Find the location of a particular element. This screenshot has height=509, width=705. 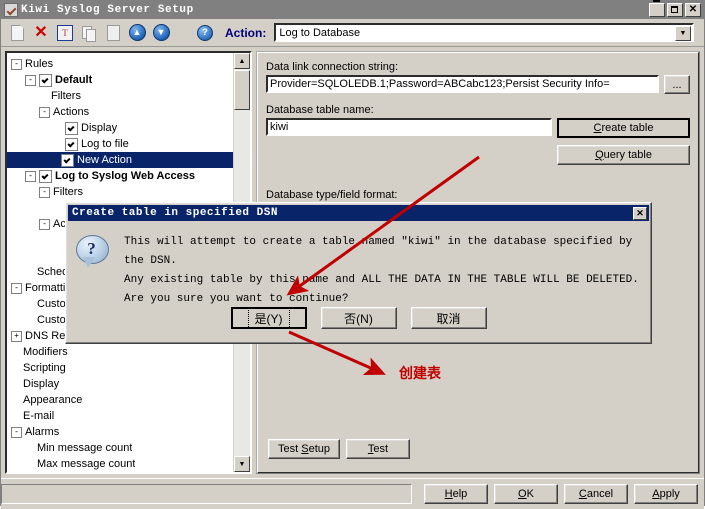

dialog-no-button: 否(N) is located at coordinates (358, 318).